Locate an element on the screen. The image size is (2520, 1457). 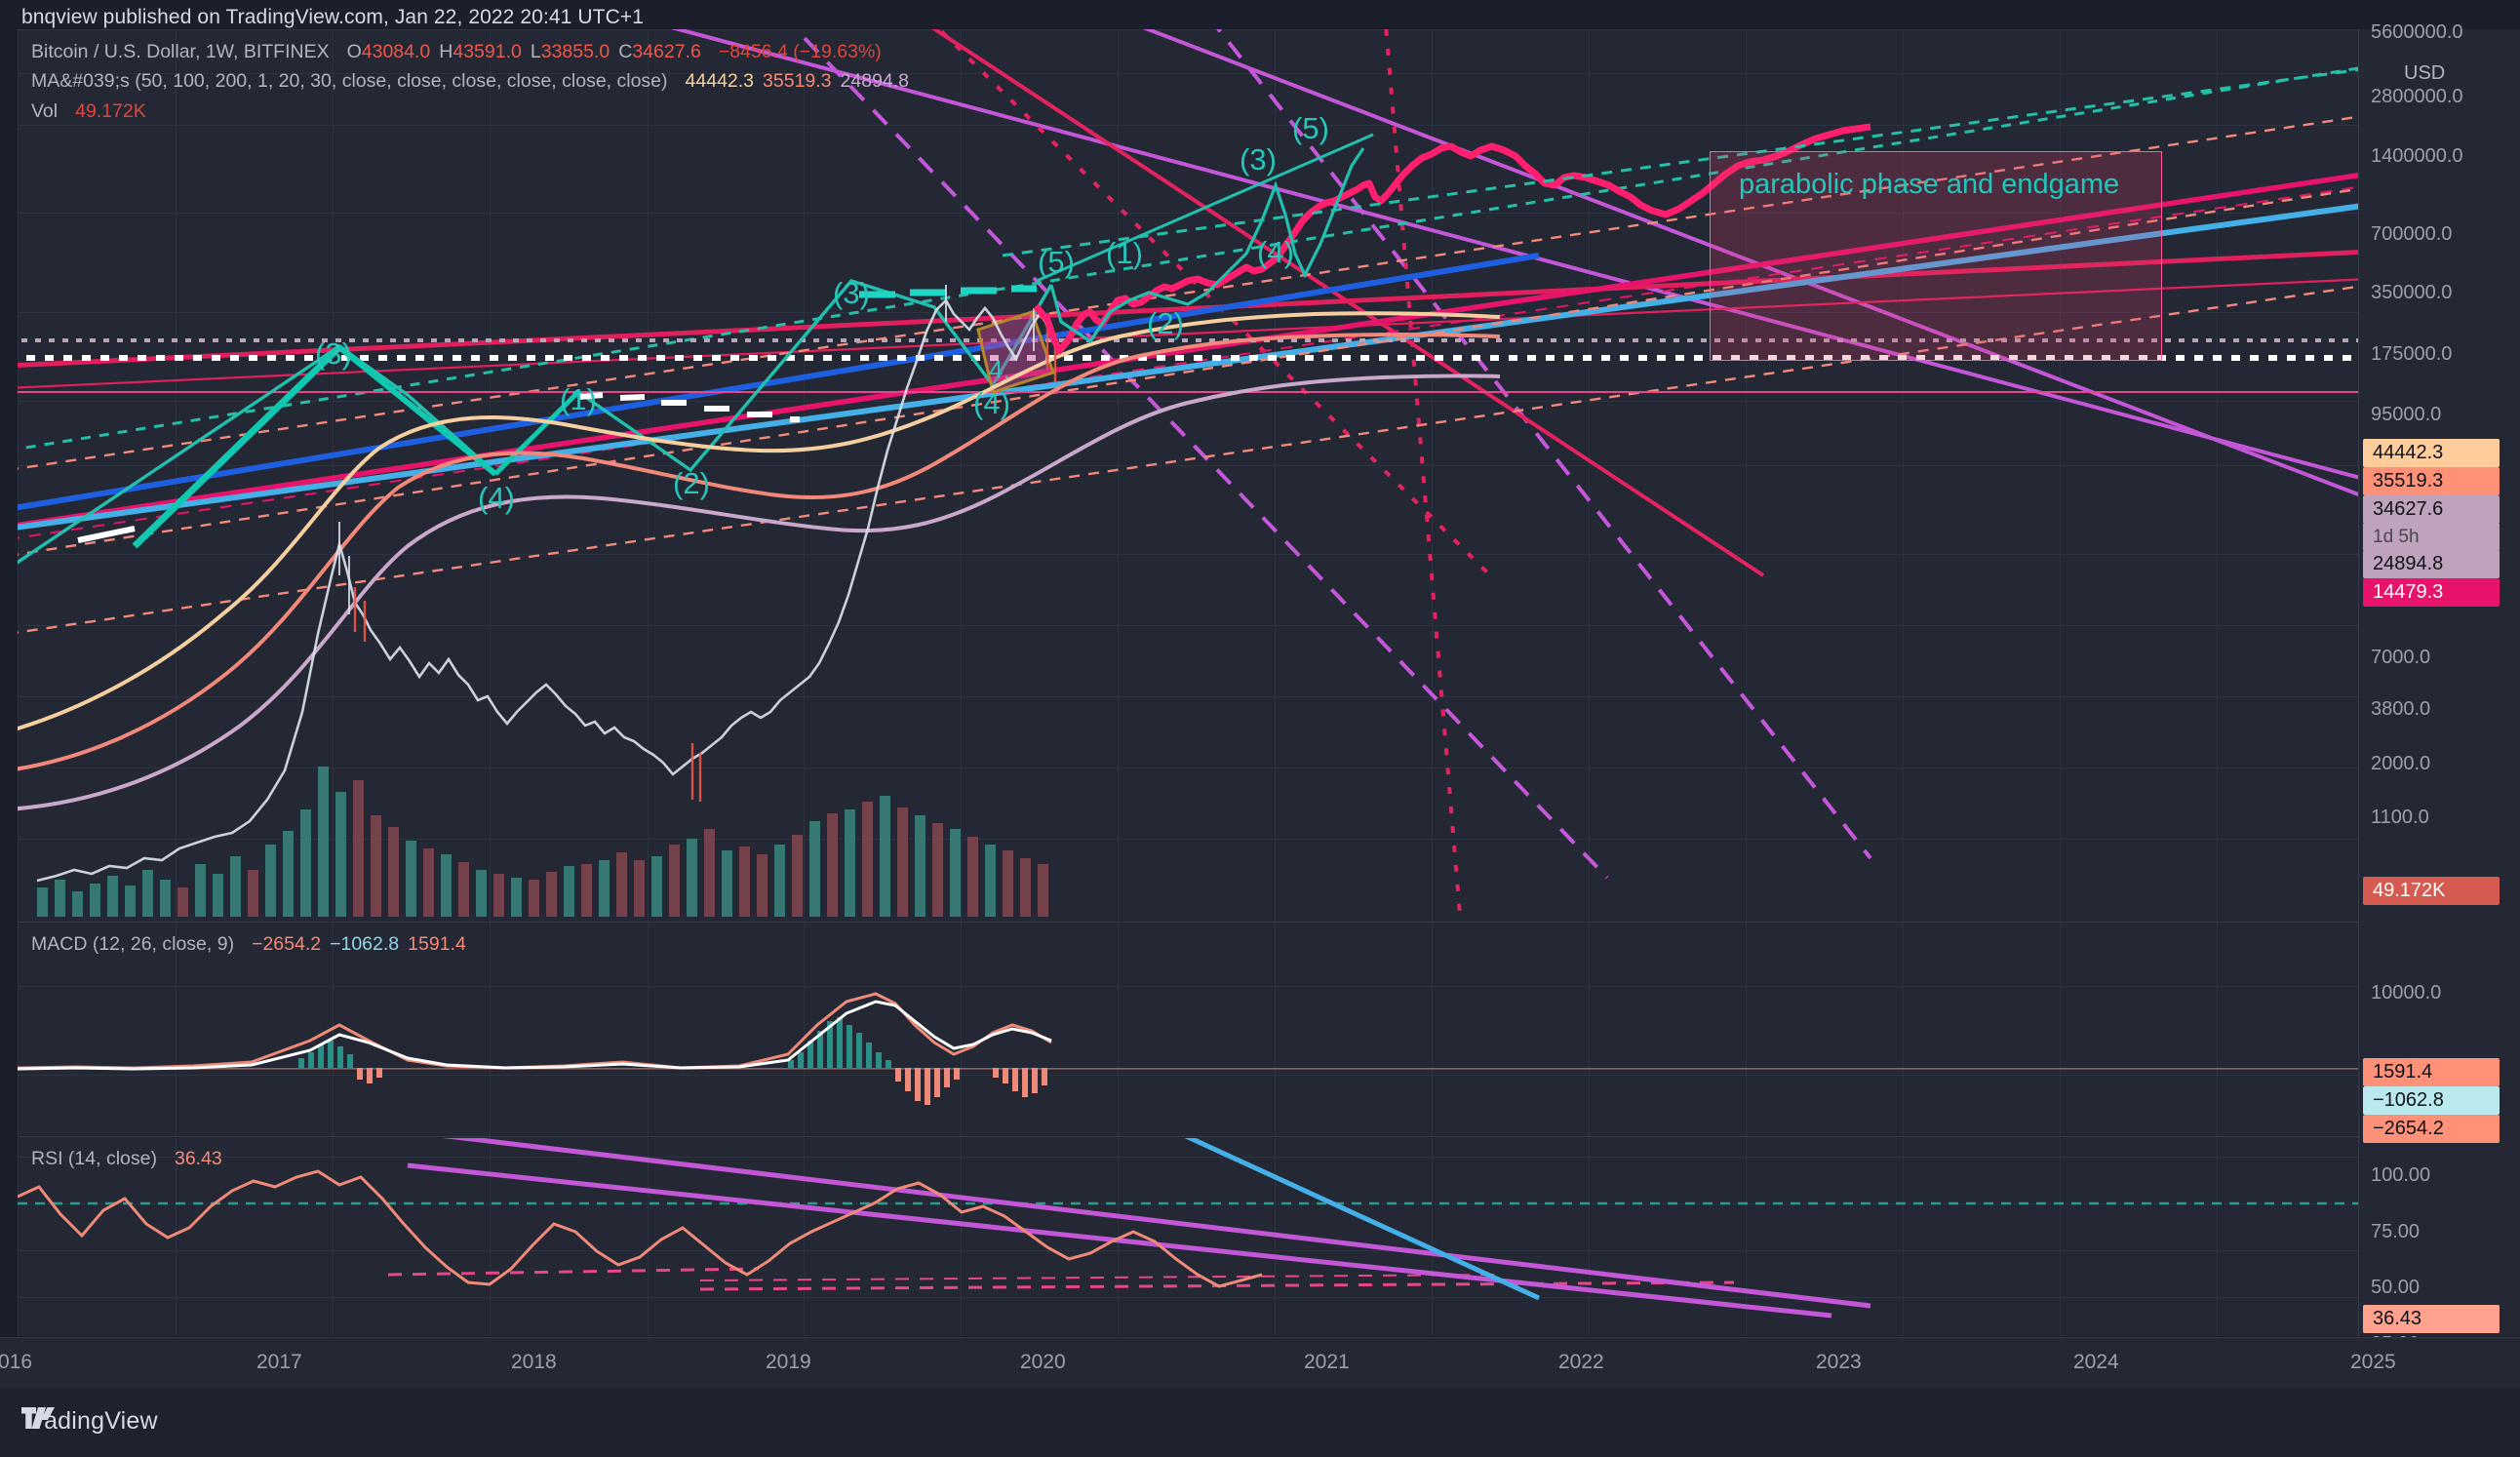
wave-label-2b: (2) is located at coordinates (1165, 323).